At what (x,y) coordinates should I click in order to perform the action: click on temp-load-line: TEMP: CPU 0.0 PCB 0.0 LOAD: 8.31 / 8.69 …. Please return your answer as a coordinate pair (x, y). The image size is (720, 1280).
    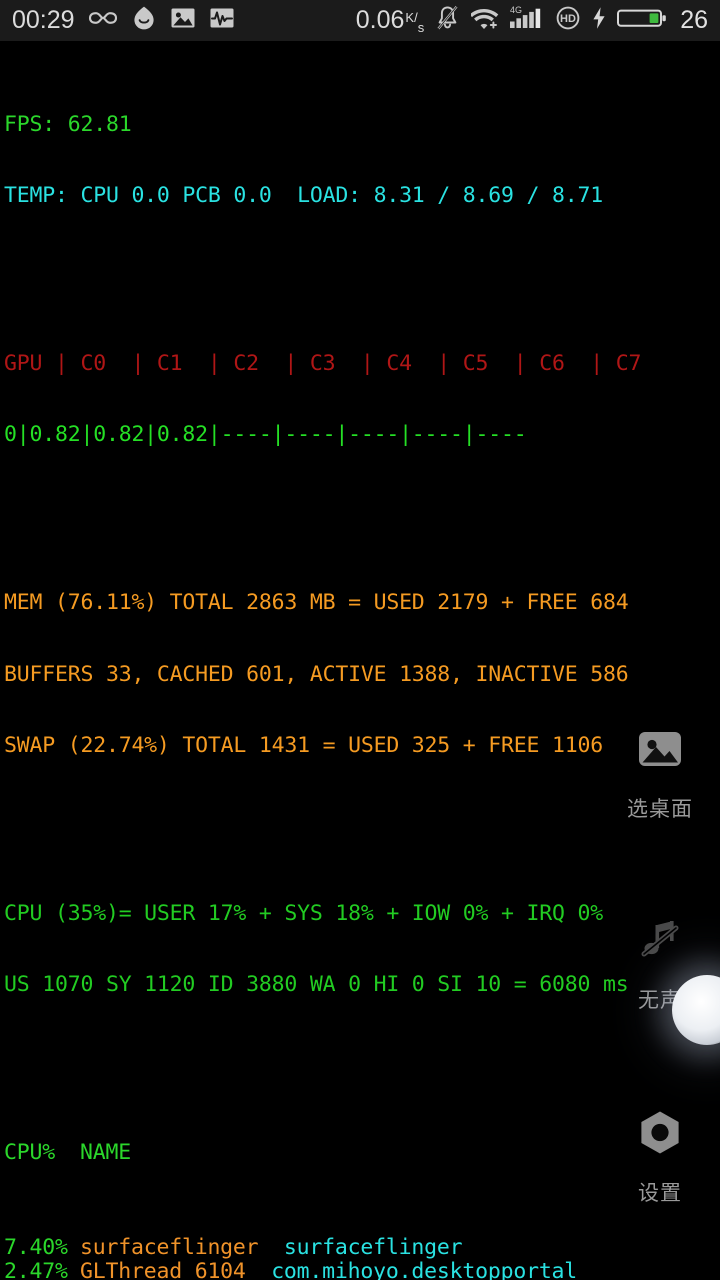
    Looking at the image, I should click on (303, 196).